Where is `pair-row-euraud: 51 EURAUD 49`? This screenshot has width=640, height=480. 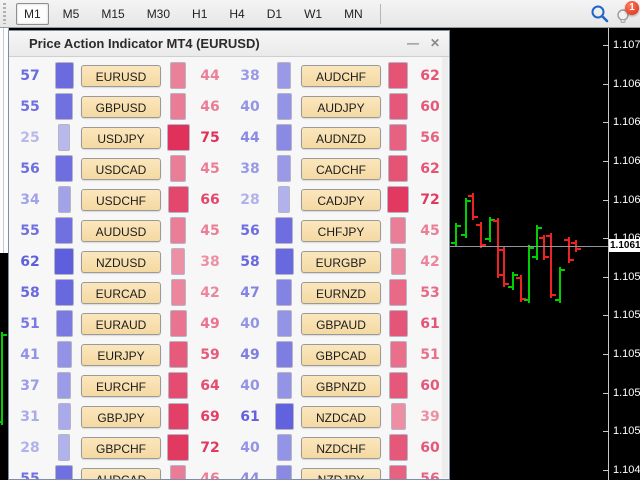 pair-row-euraud: 51 EURAUD 49 is located at coordinates (119, 323).